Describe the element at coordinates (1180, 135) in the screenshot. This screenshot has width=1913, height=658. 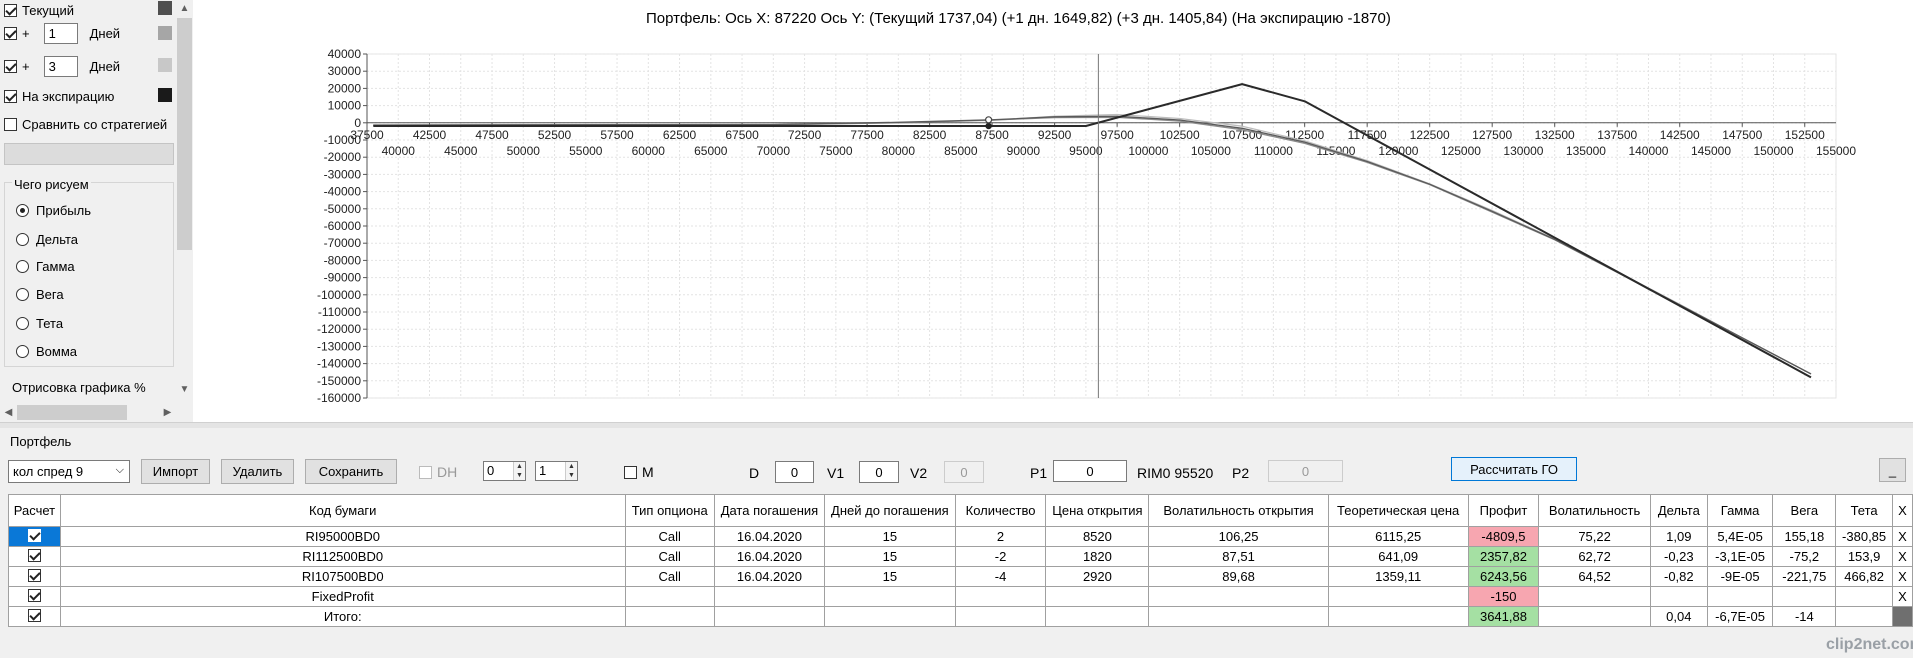
I see `x-tick-label-upper: 102500` at that location.